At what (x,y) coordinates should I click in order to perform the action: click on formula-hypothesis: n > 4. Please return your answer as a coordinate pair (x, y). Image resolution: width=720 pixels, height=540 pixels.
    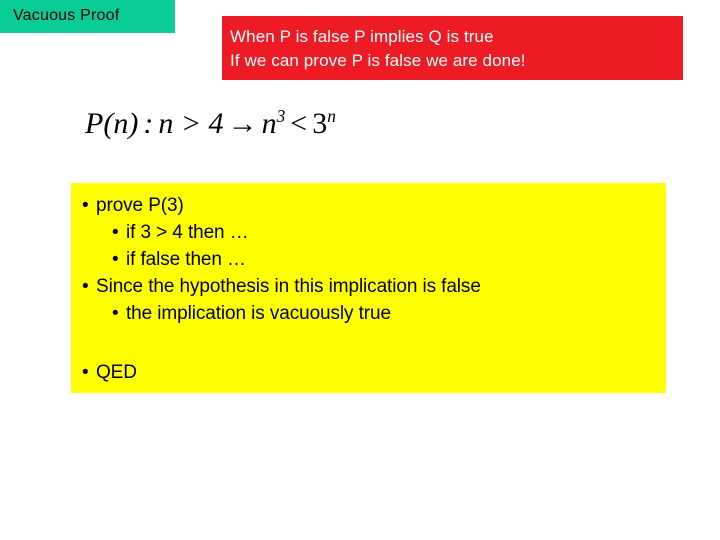
    Looking at the image, I should click on (191, 123).